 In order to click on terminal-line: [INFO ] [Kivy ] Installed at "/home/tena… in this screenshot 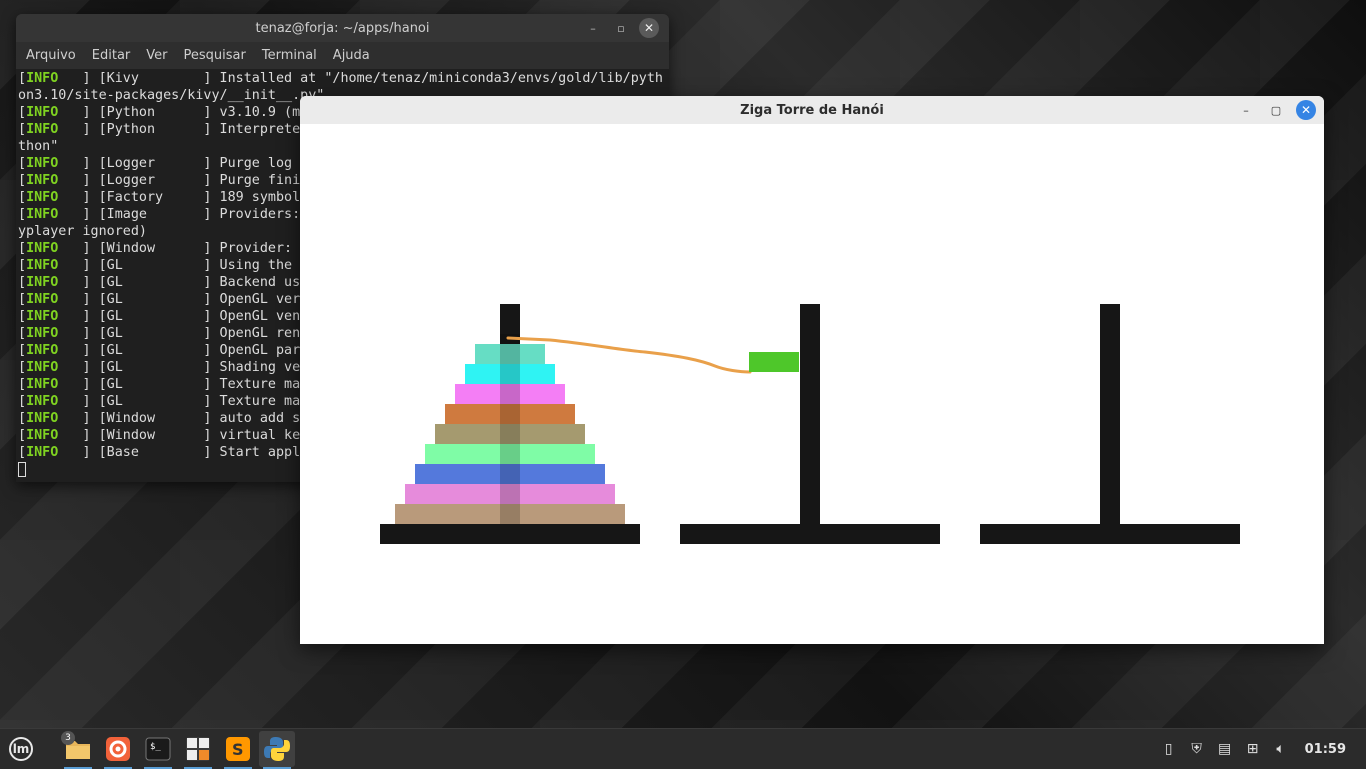, I will do `click(340, 78)`.